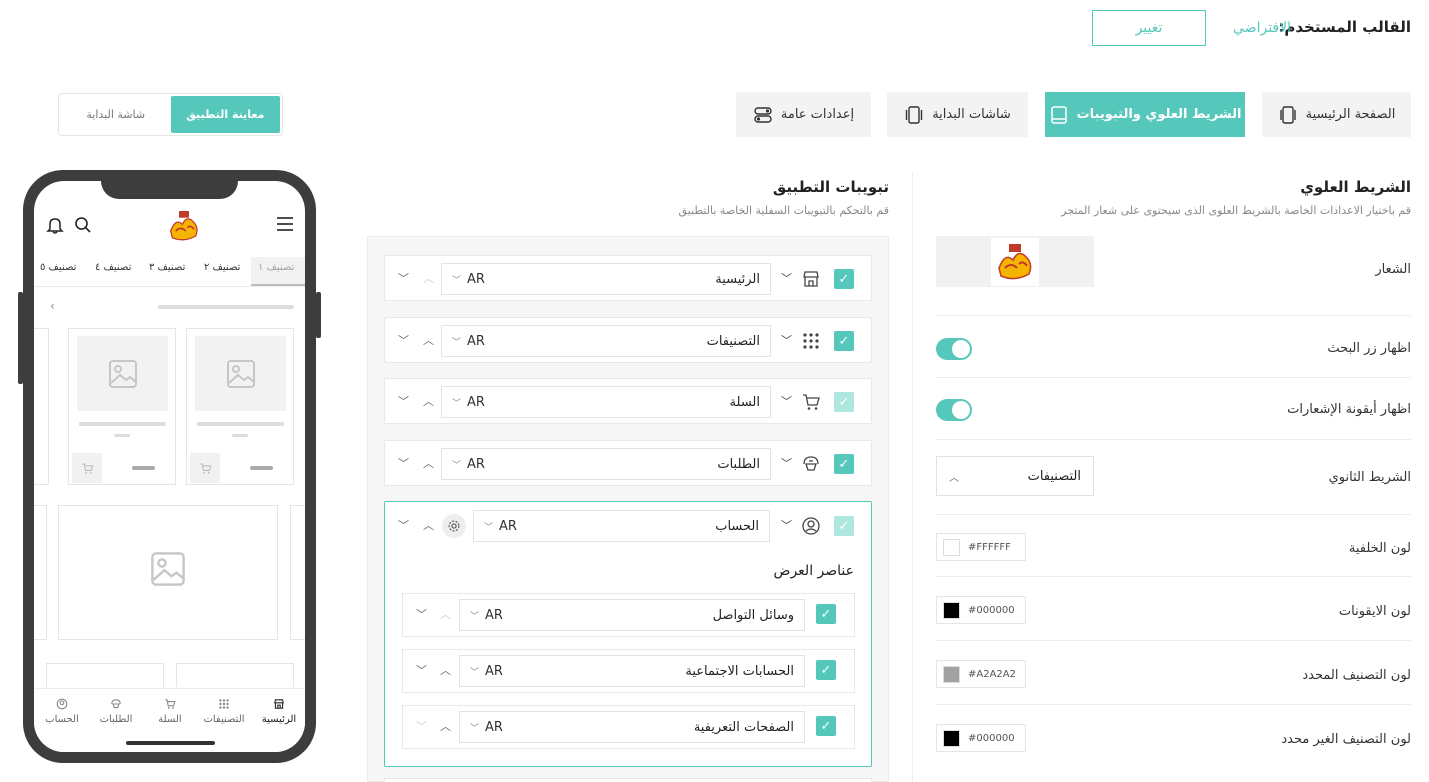 Image resolution: width=1429 pixels, height=782 pixels. Describe the element at coordinates (981, 610) in the screenshot. I see `color-picker-icons: #000000` at that location.